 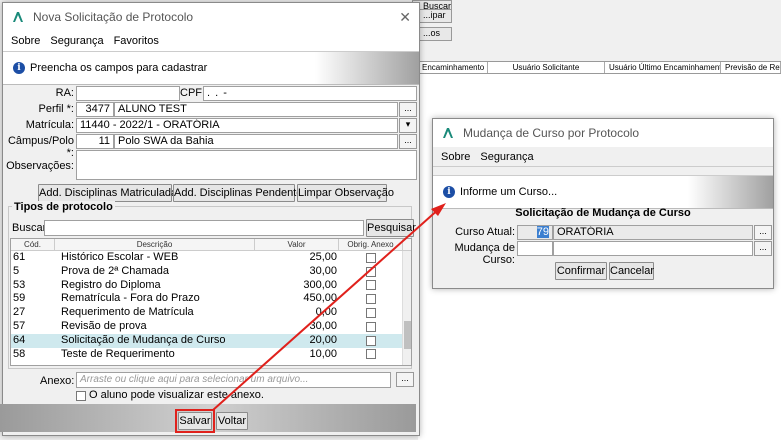 I want to click on bg-col-previsao: Previsão de Retor, so click(x=751, y=67).